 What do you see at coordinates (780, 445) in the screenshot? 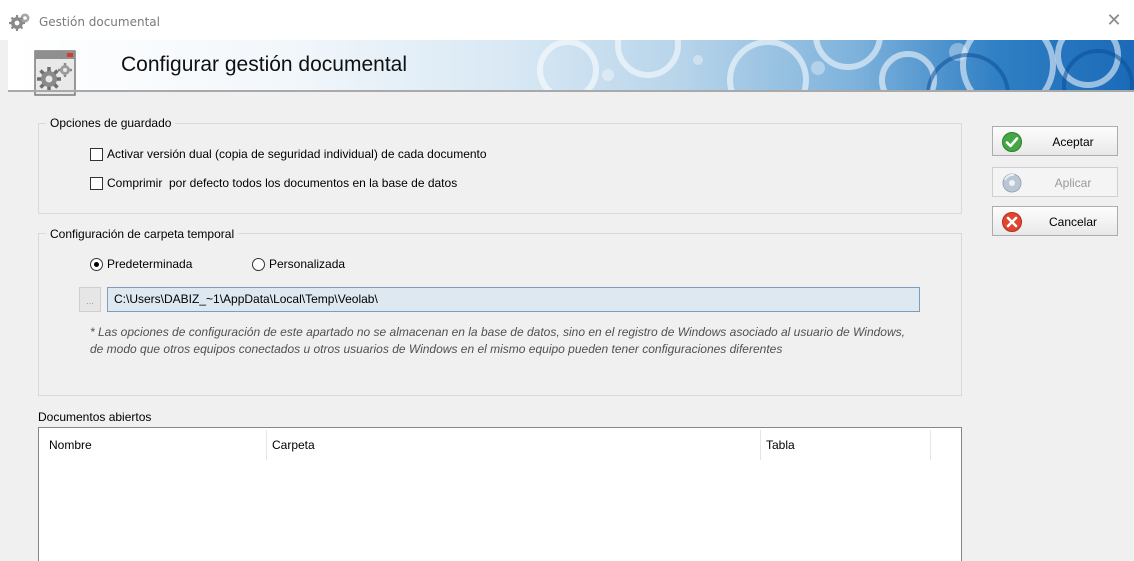
I see `column-header-tabla: Tabla` at bounding box center [780, 445].